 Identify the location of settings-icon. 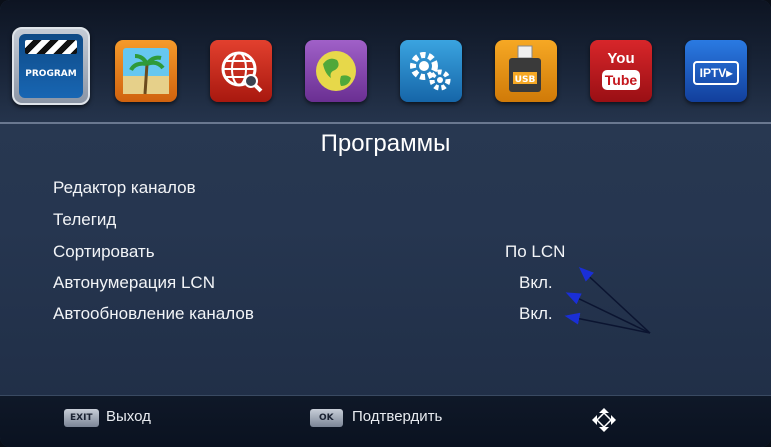
(431, 71).